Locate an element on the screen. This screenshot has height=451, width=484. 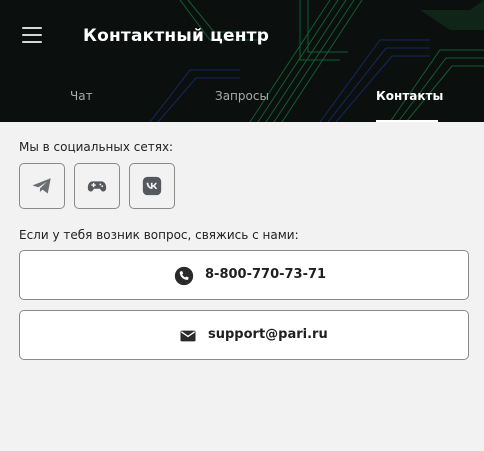
tab-requests: Запросы is located at coordinates (242, 96).